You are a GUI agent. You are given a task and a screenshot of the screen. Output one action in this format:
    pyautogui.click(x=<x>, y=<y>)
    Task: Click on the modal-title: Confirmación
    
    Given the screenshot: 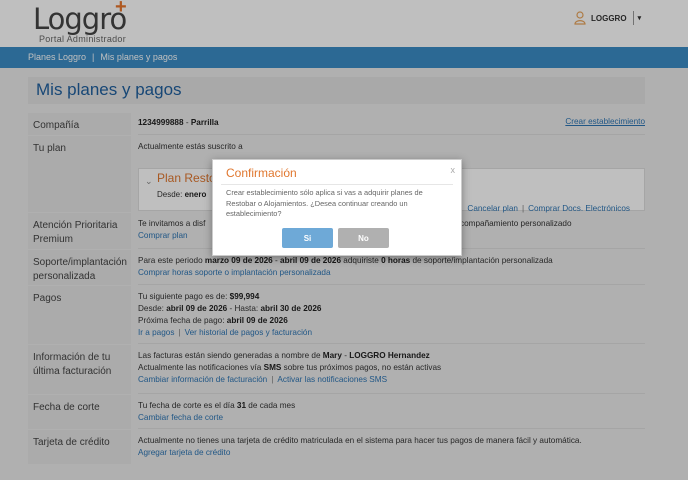 What is the action you would take?
    pyautogui.click(x=261, y=173)
    